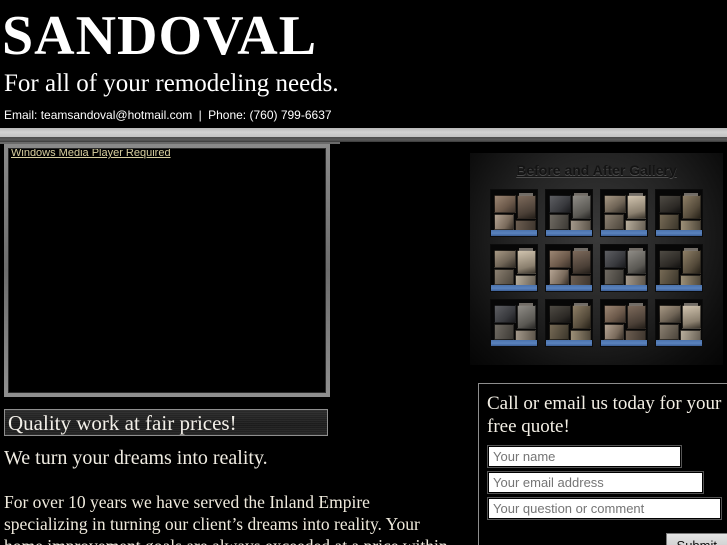 The height and width of the screenshot is (545, 727). Describe the element at coordinates (160, 36) in the screenshot. I see `site-title: SANDOVAL` at that location.